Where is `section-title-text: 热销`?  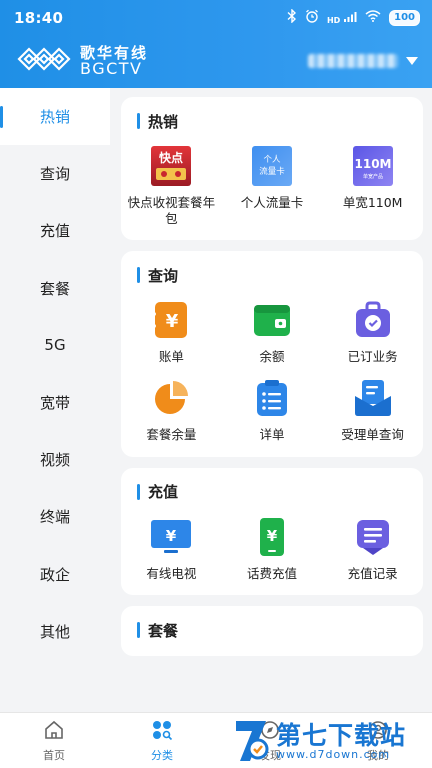 section-title-text: 热销 is located at coordinates (163, 121).